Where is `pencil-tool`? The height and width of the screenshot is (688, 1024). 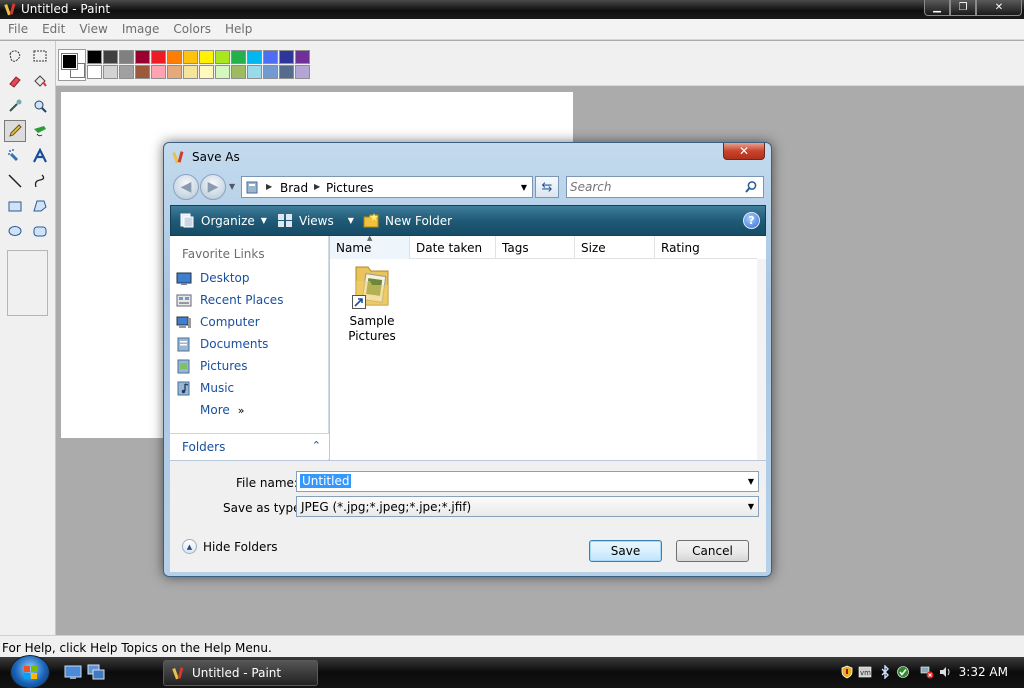 pencil-tool is located at coordinates (15, 131).